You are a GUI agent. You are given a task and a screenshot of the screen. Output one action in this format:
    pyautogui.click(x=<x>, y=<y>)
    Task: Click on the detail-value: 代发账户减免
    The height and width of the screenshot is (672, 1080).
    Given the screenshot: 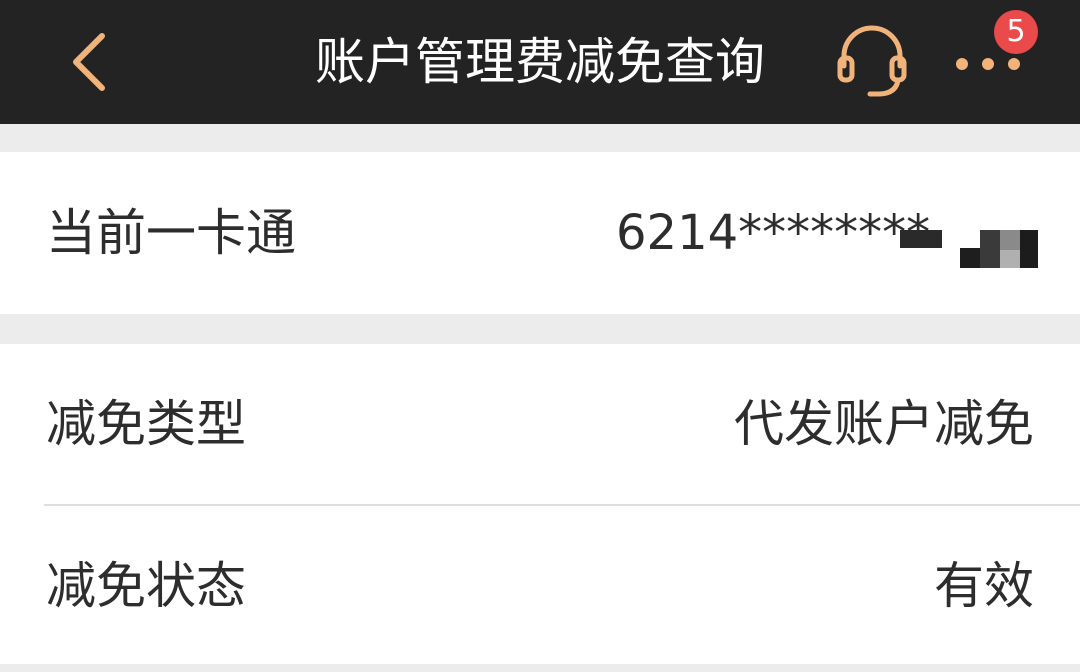 What is the action you would take?
    pyautogui.click(x=884, y=424)
    